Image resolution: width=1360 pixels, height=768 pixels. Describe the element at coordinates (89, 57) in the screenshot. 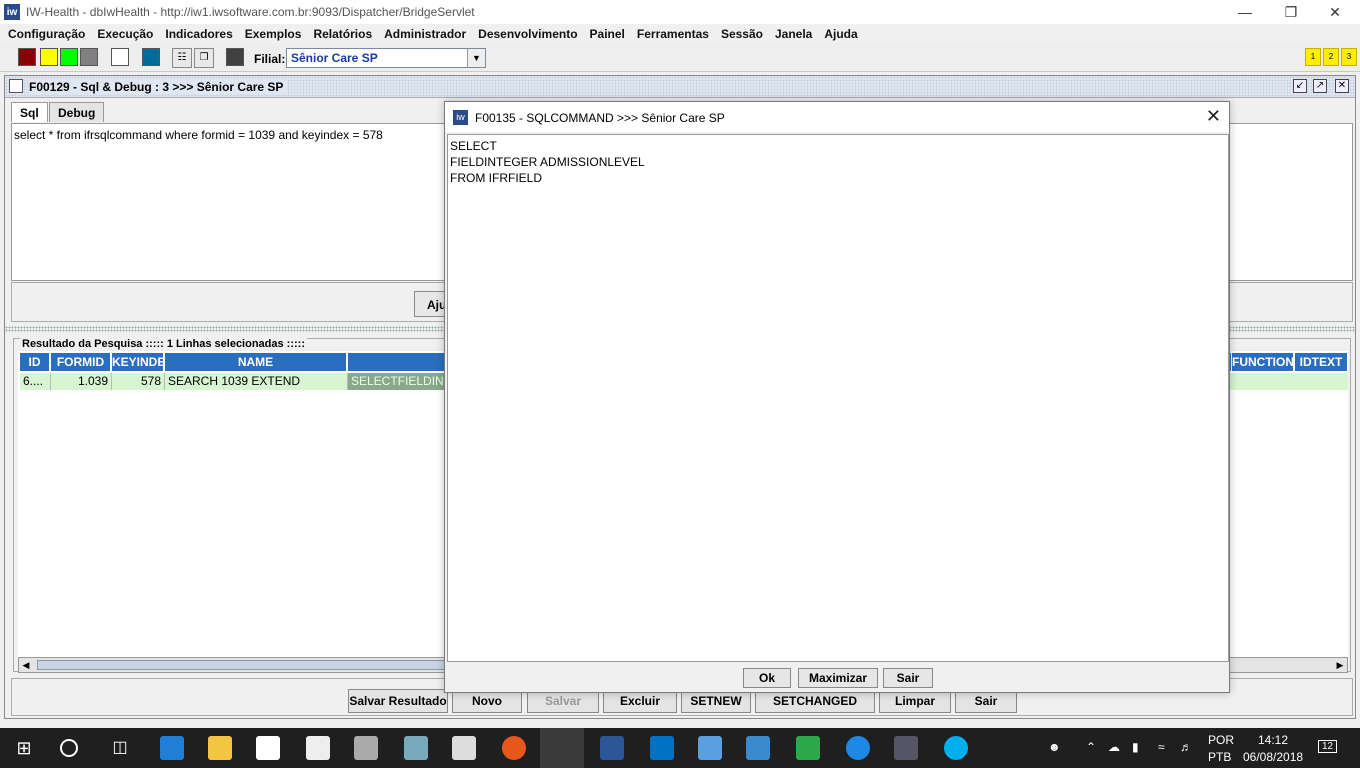

I see `color-swatch-gray` at that location.